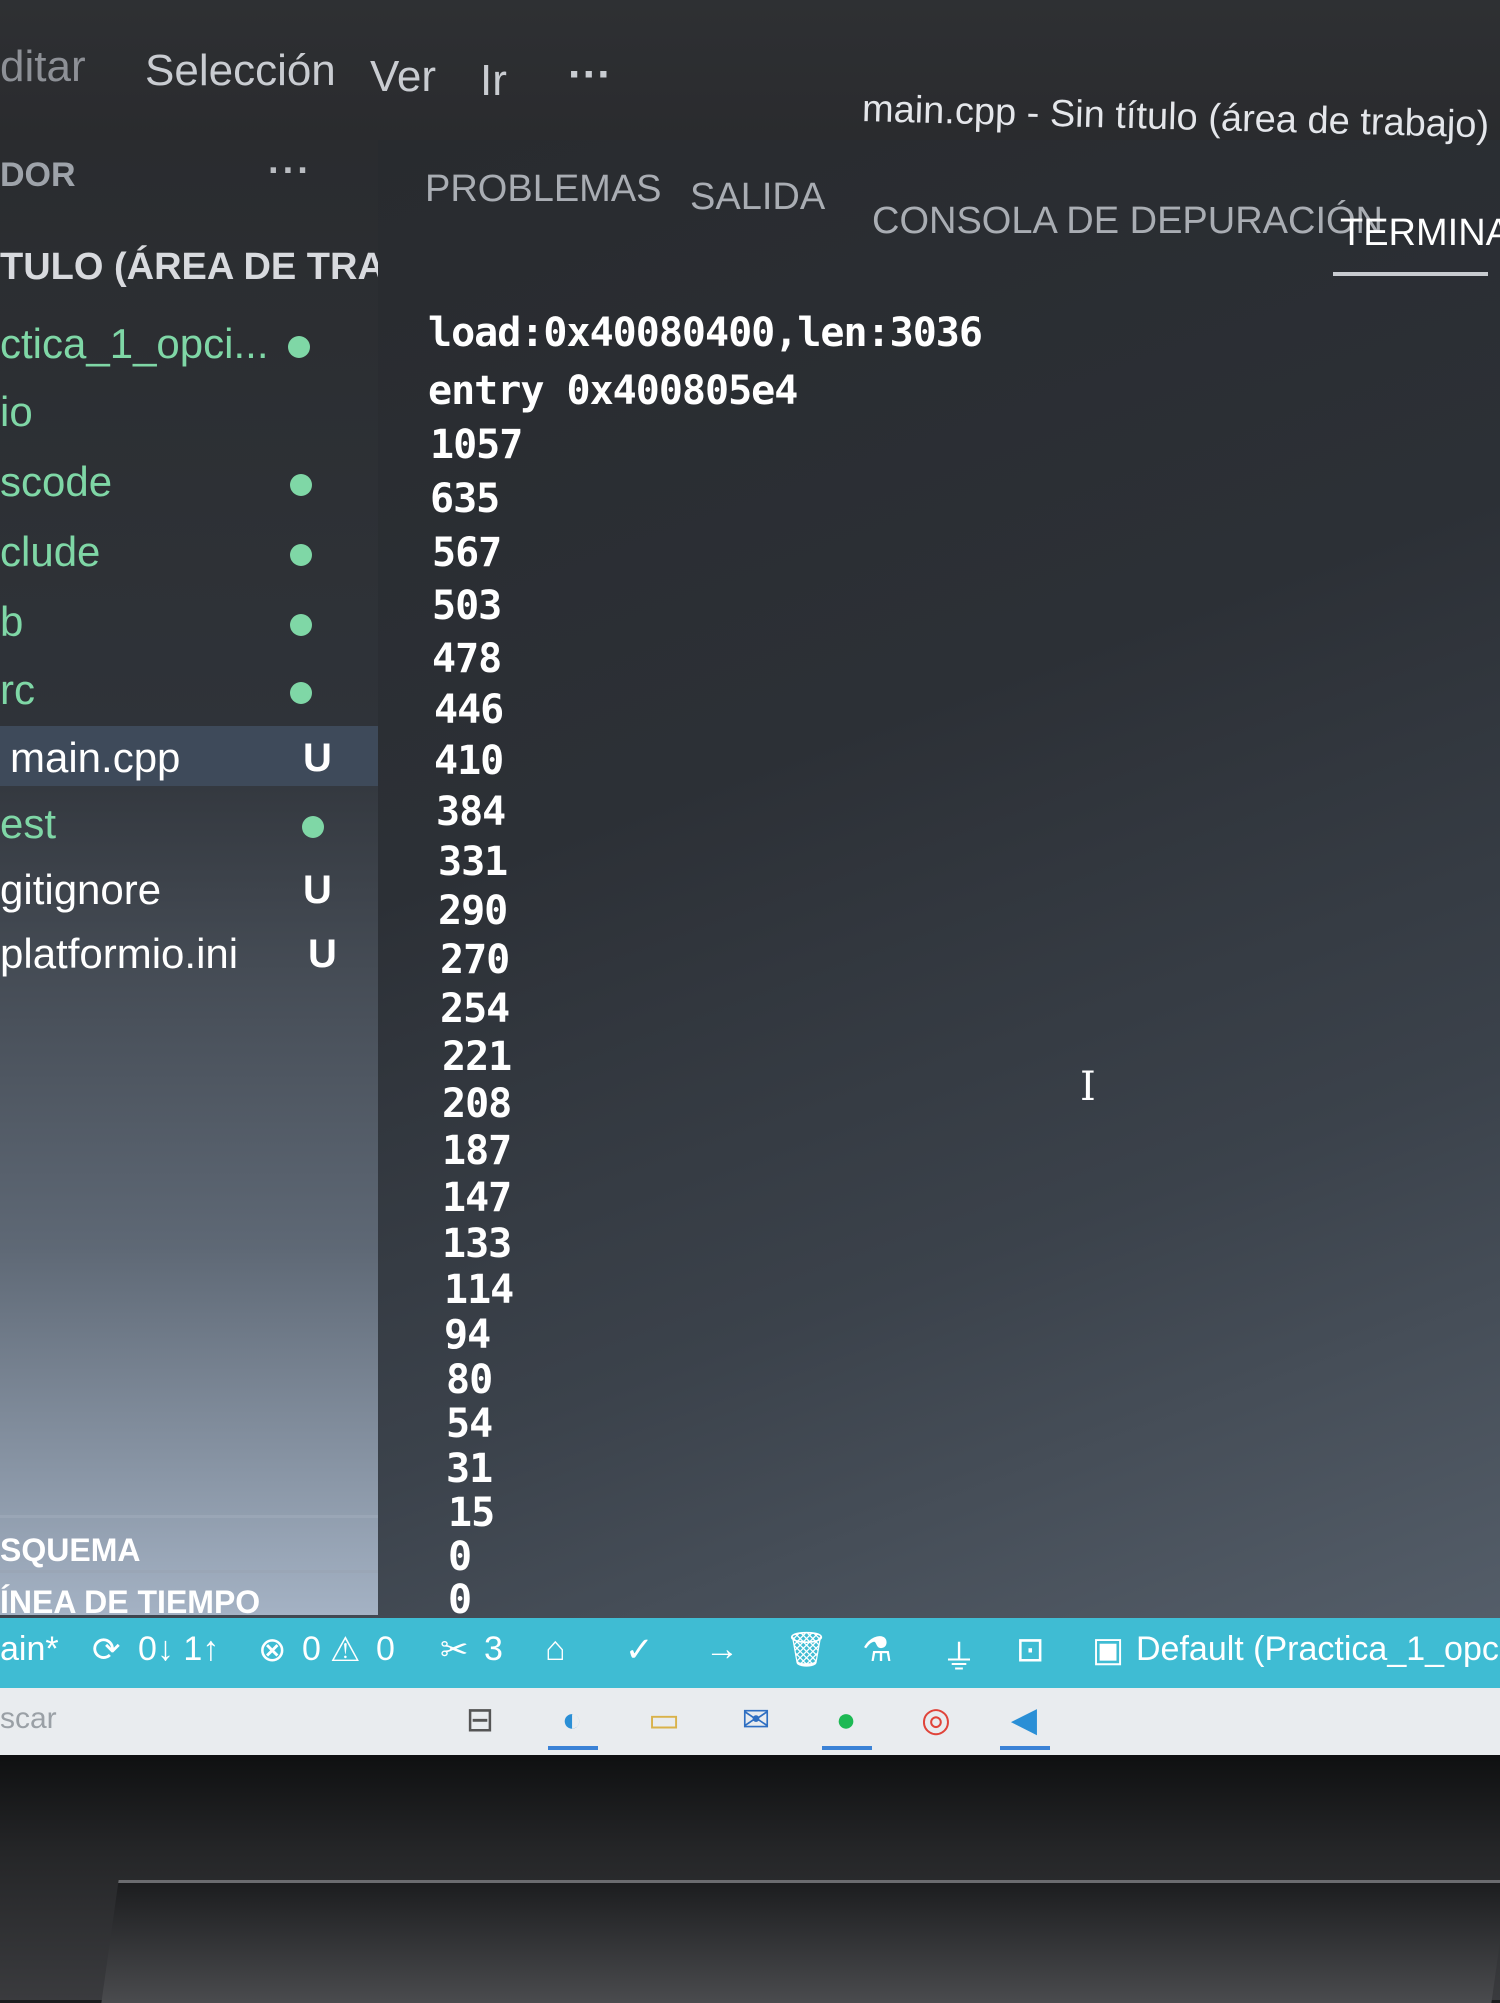  Describe the element at coordinates (959, 1654) in the screenshot. I see `serial-monitor-plug-icon: ⏚` at that location.